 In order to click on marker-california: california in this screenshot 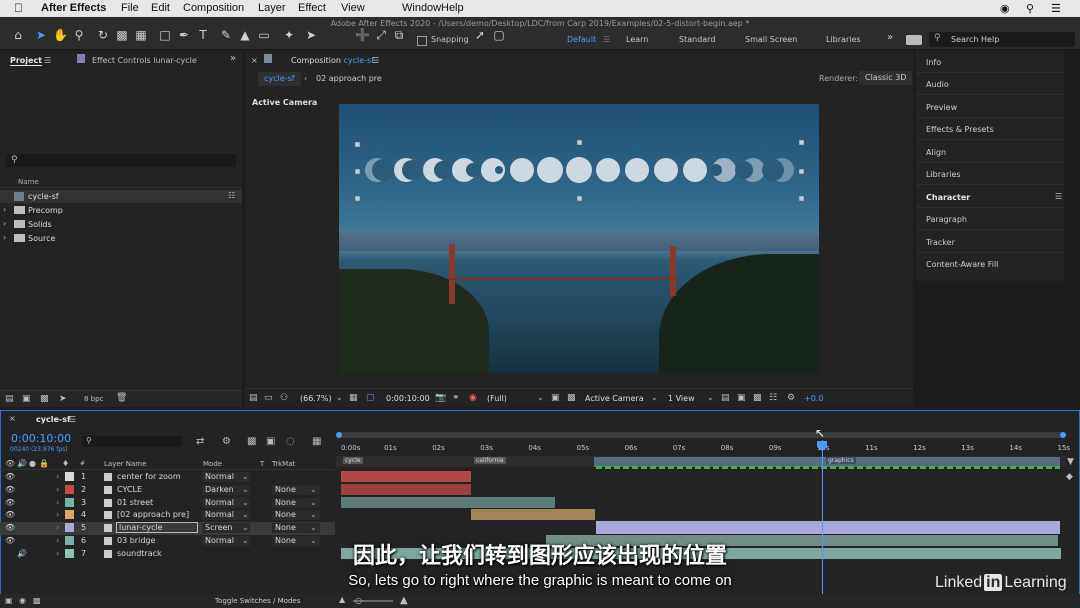, I will do `click(490, 460)`.